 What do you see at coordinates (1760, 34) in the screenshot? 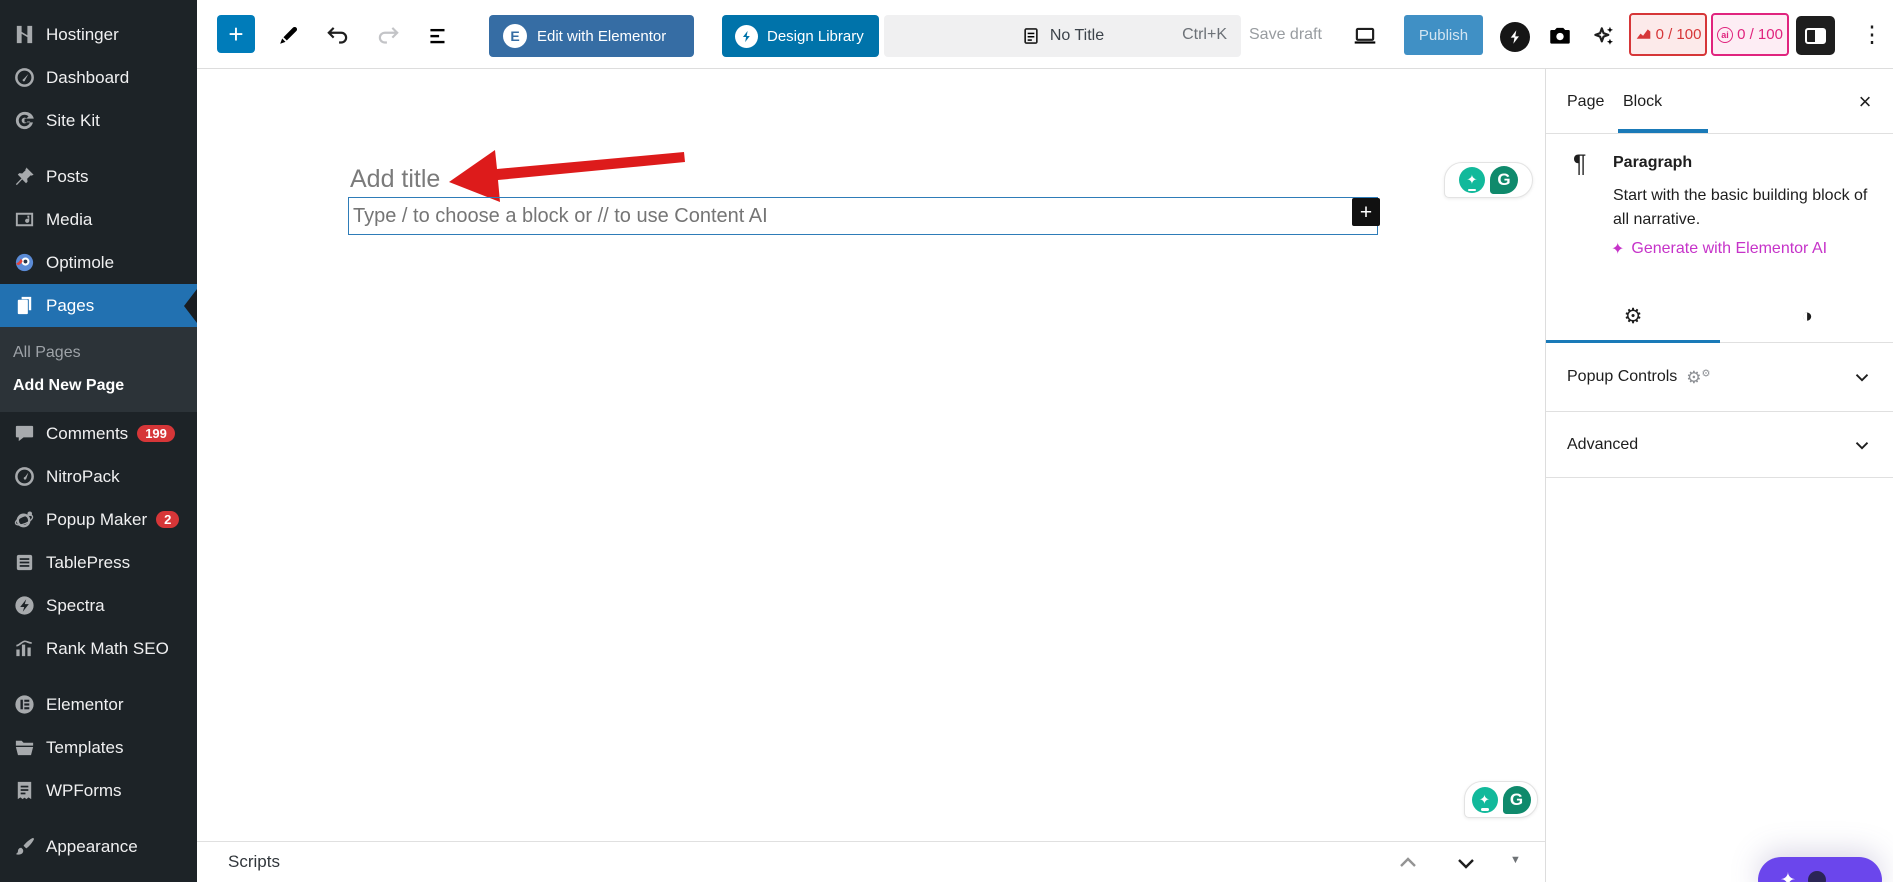
I see `content-ai-score: 0 / 100` at bounding box center [1760, 34].